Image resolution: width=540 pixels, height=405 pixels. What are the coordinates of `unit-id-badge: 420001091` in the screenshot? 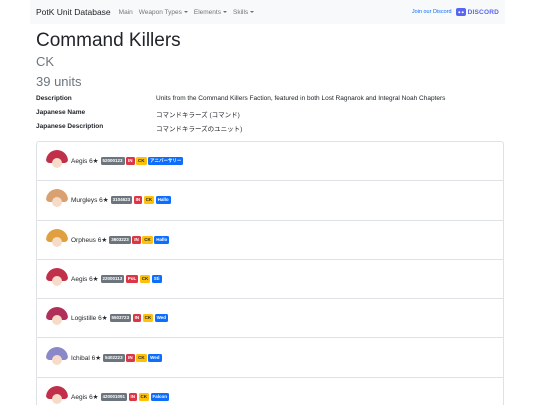 It's located at (114, 396).